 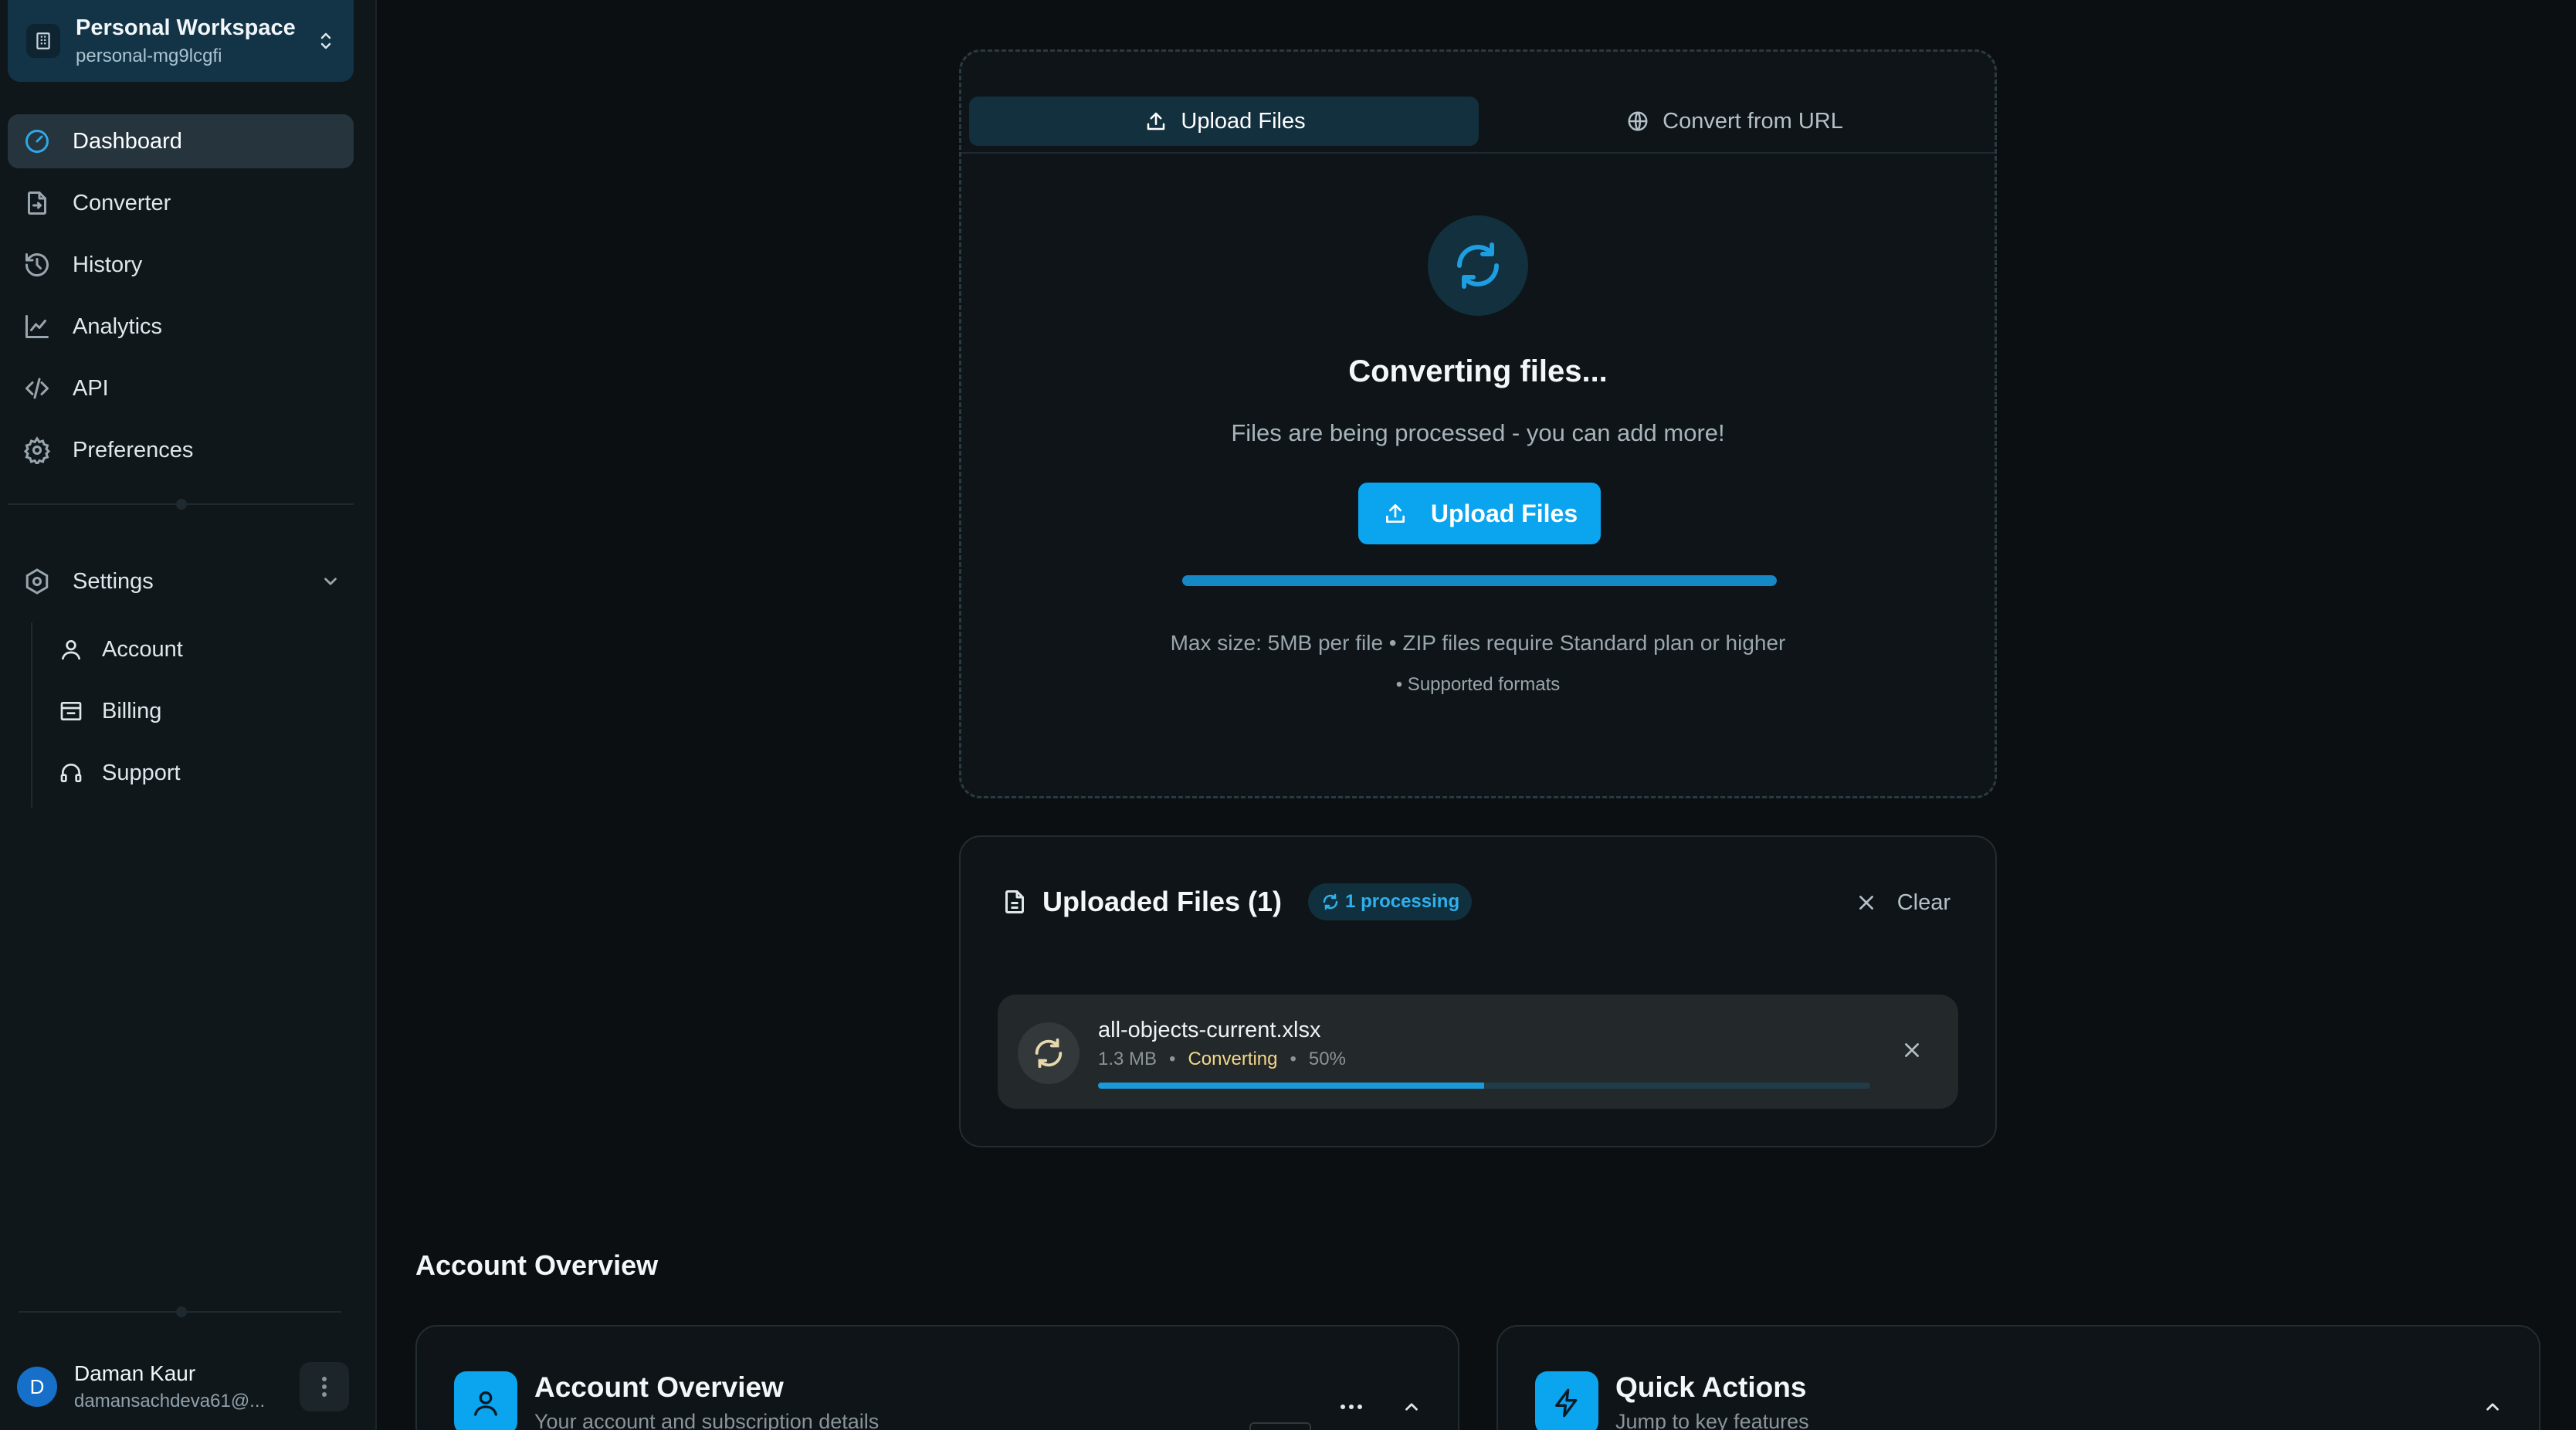 What do you see at coordinates (1128, 1059) in the screenshot?
I see `file-size: 1.3 MB` at bounding box center [1128, 1059].